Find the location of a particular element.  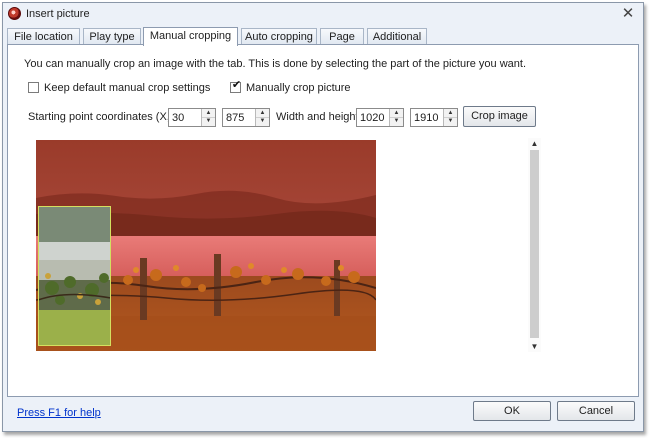

width-spin-down-icon: ▼ is located at coordinates (396, 121).